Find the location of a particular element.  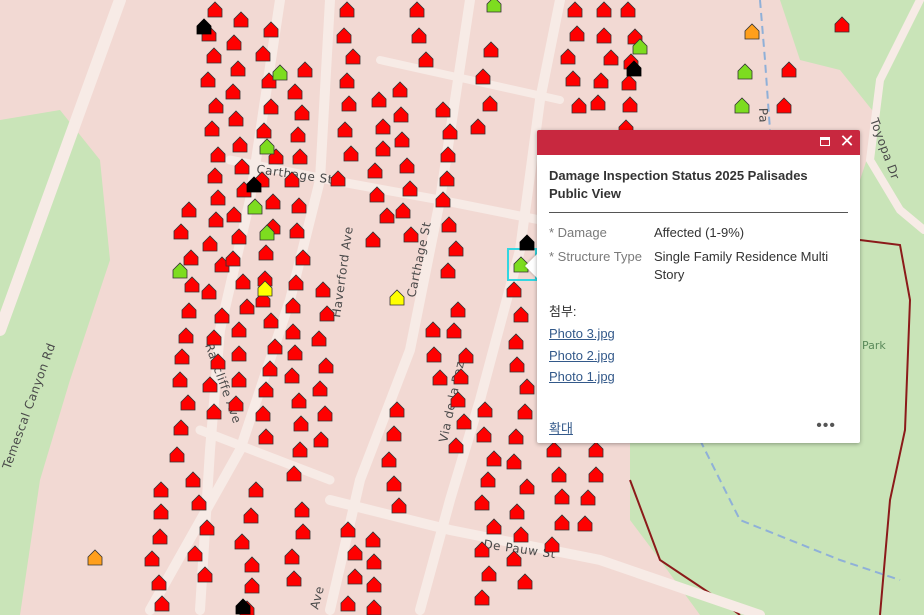

attachment-link: Photo 2.jpg is located at coordinates (698, 356).